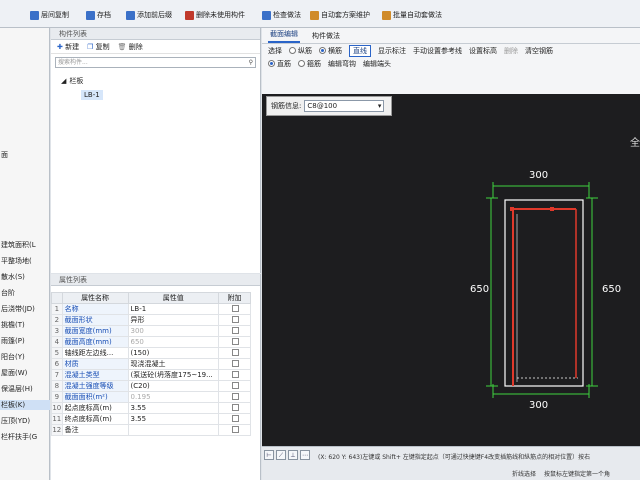  What do you see at coordinates (173, 309) in the screenshot?
I see `property-value: LB-1` at bounding box center [173, 309].